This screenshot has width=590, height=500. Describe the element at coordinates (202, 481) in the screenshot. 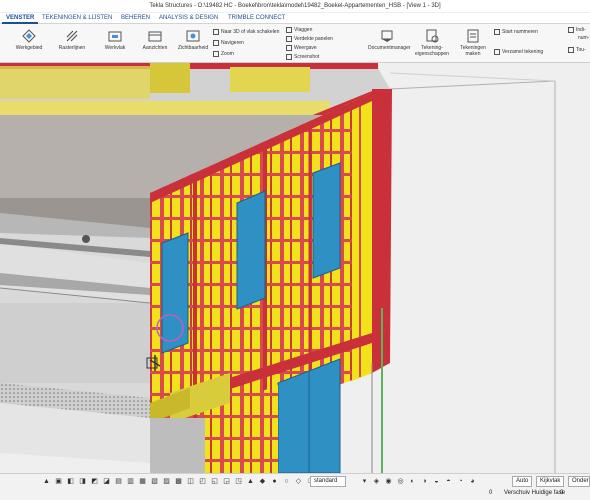

I see `snap-end-icon: ◰` at that location.